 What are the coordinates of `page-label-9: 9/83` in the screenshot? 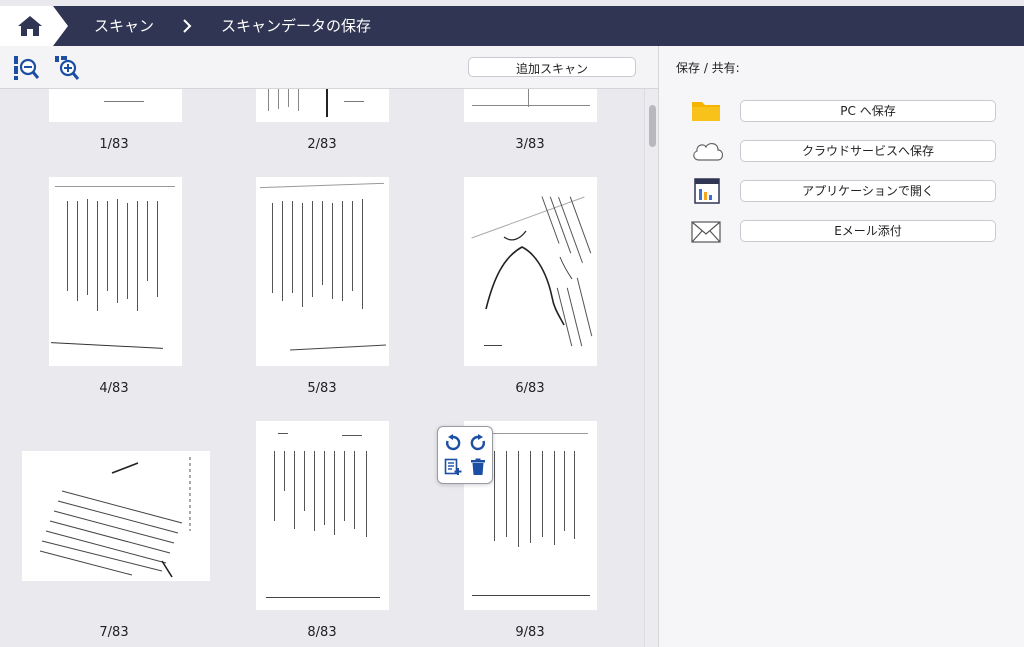 It's located at (530, 632).